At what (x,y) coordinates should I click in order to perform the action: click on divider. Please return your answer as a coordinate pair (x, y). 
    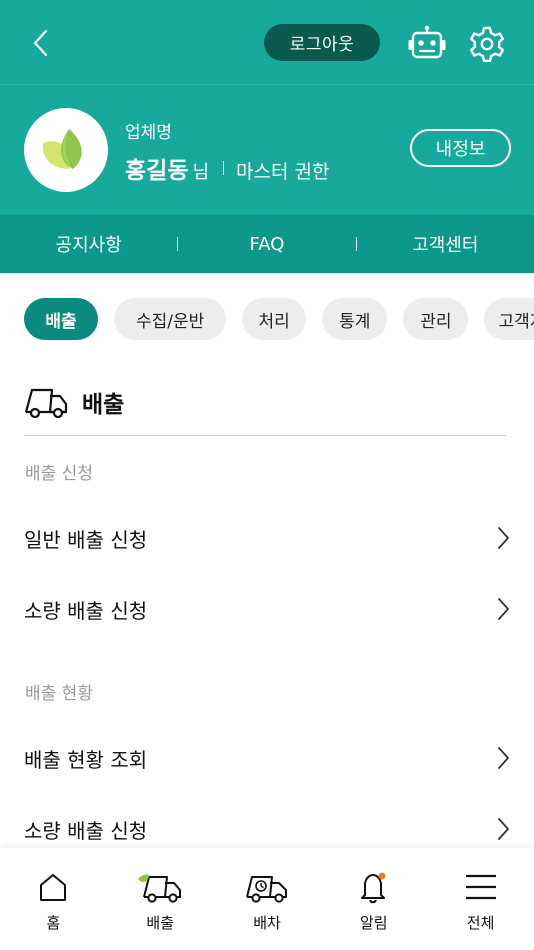
    Looking at the image, I should click on (224, 168).